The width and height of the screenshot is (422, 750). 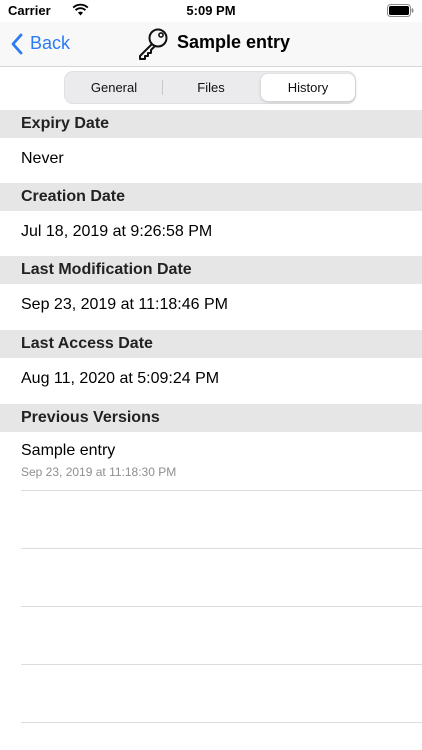 I want to click on section-header-creation: Creation Date, so click(x=211, y=197).